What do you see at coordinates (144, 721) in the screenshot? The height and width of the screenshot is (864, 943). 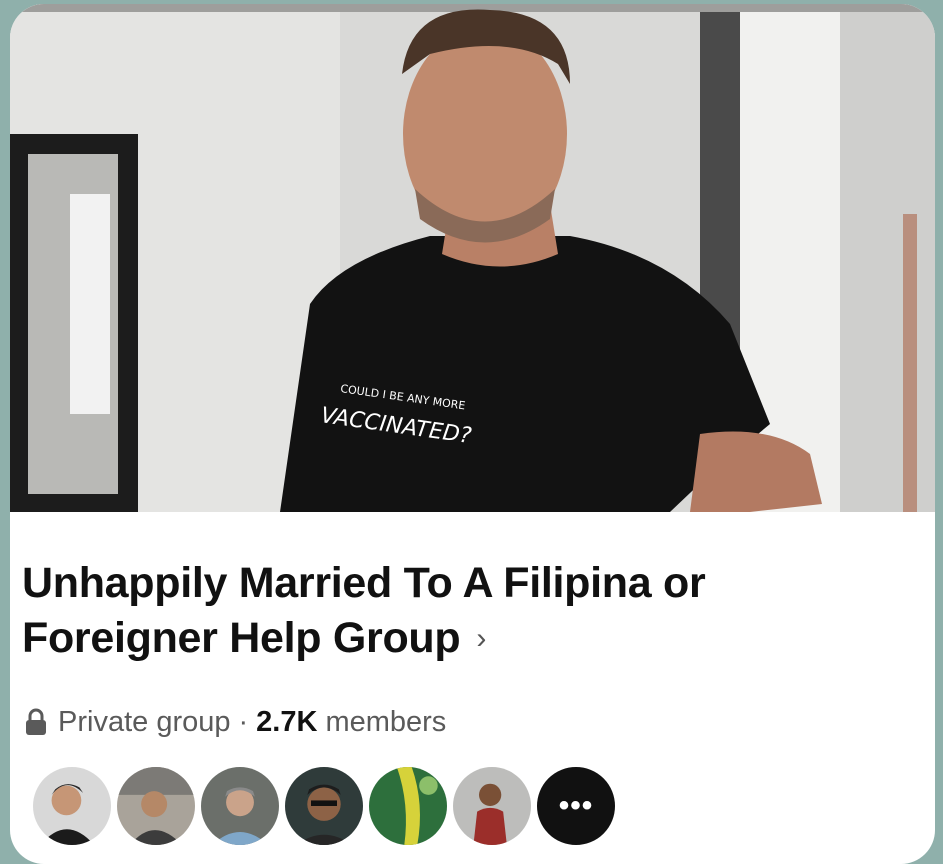 I see `privacy-label: Private group` at bounding box center [144, 721].